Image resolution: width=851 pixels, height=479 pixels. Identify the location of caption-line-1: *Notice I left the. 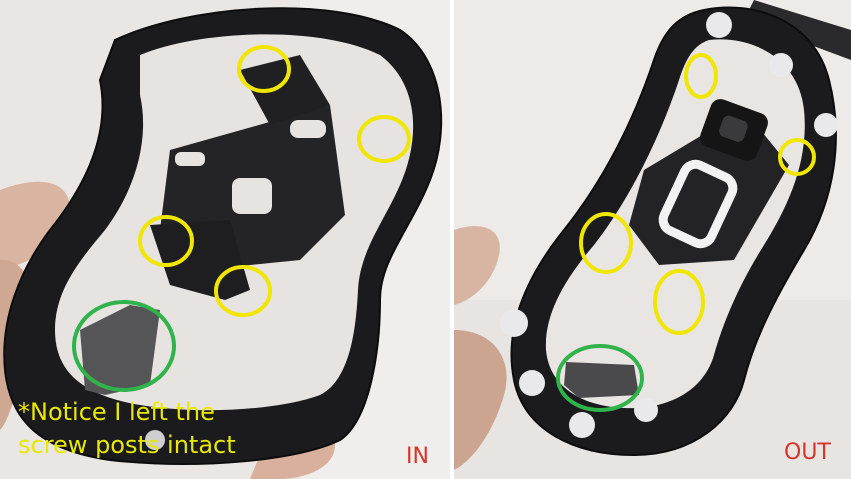
(116, 412).